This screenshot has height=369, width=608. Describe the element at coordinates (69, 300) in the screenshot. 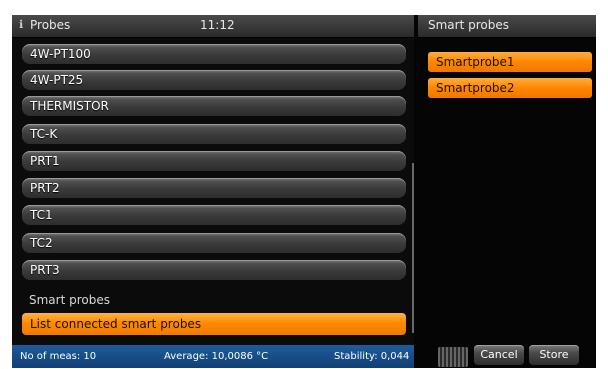

I see `smart-probes-section-label: Smart probes` at that location.